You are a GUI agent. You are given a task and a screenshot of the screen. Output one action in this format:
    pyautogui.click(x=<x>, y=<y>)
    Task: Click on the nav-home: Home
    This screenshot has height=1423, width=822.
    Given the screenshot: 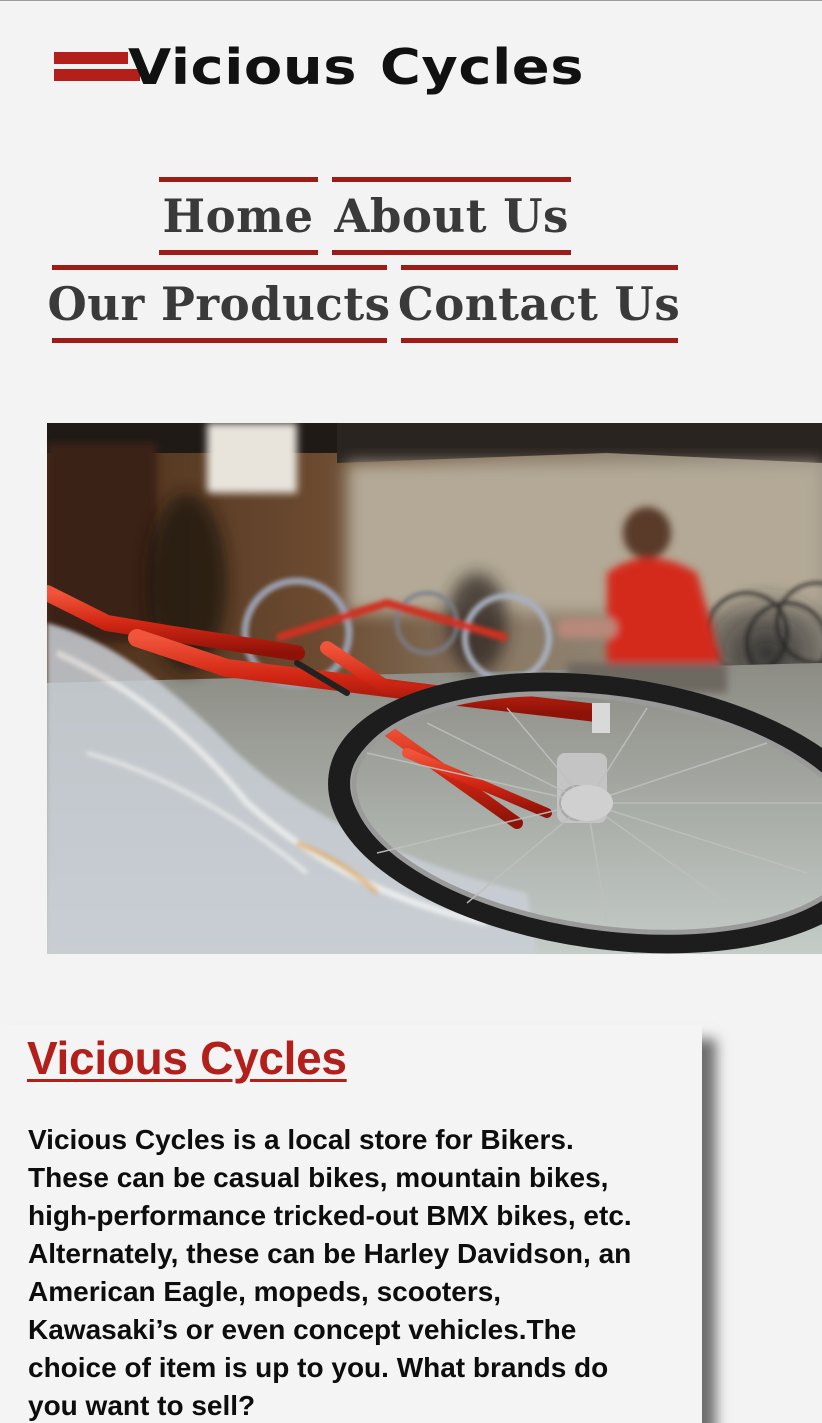 What is the action you would take?
    pyautogui.click(x=238, y=216)
    